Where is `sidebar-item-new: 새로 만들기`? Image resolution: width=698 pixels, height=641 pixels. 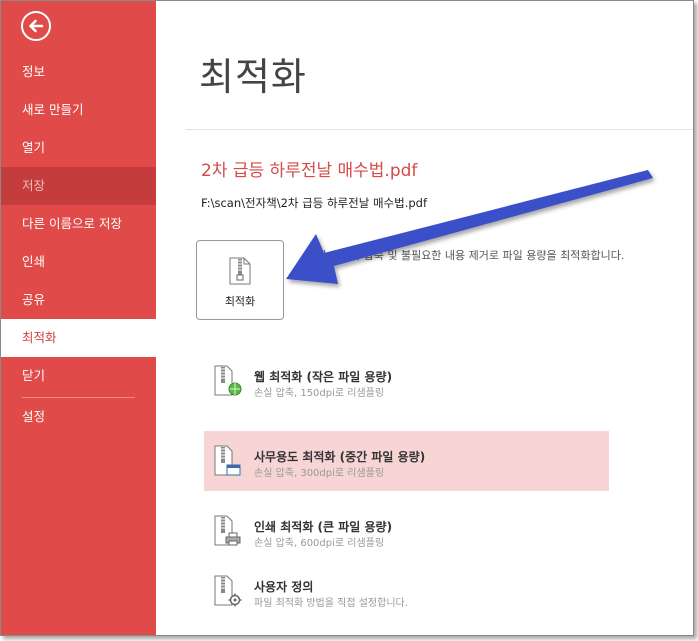 sidebar-item-new: 새로 만들기 is located at coordinates (78, 110).